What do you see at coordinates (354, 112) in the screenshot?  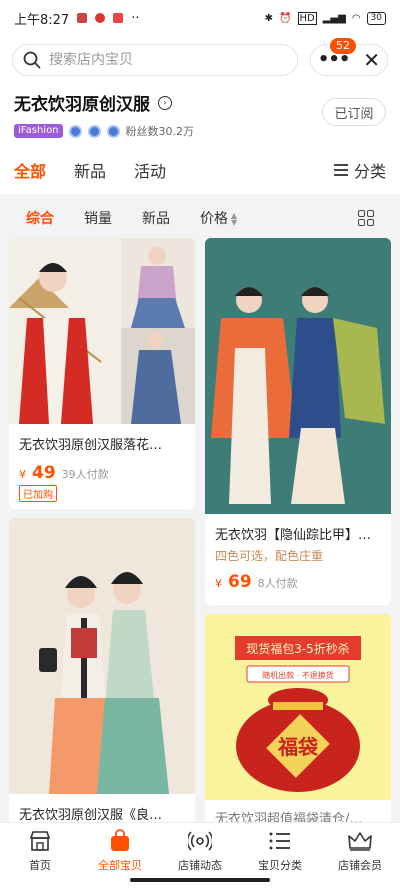 I see `subscribe-button: 已订阅` at bounding box center [354, 112].